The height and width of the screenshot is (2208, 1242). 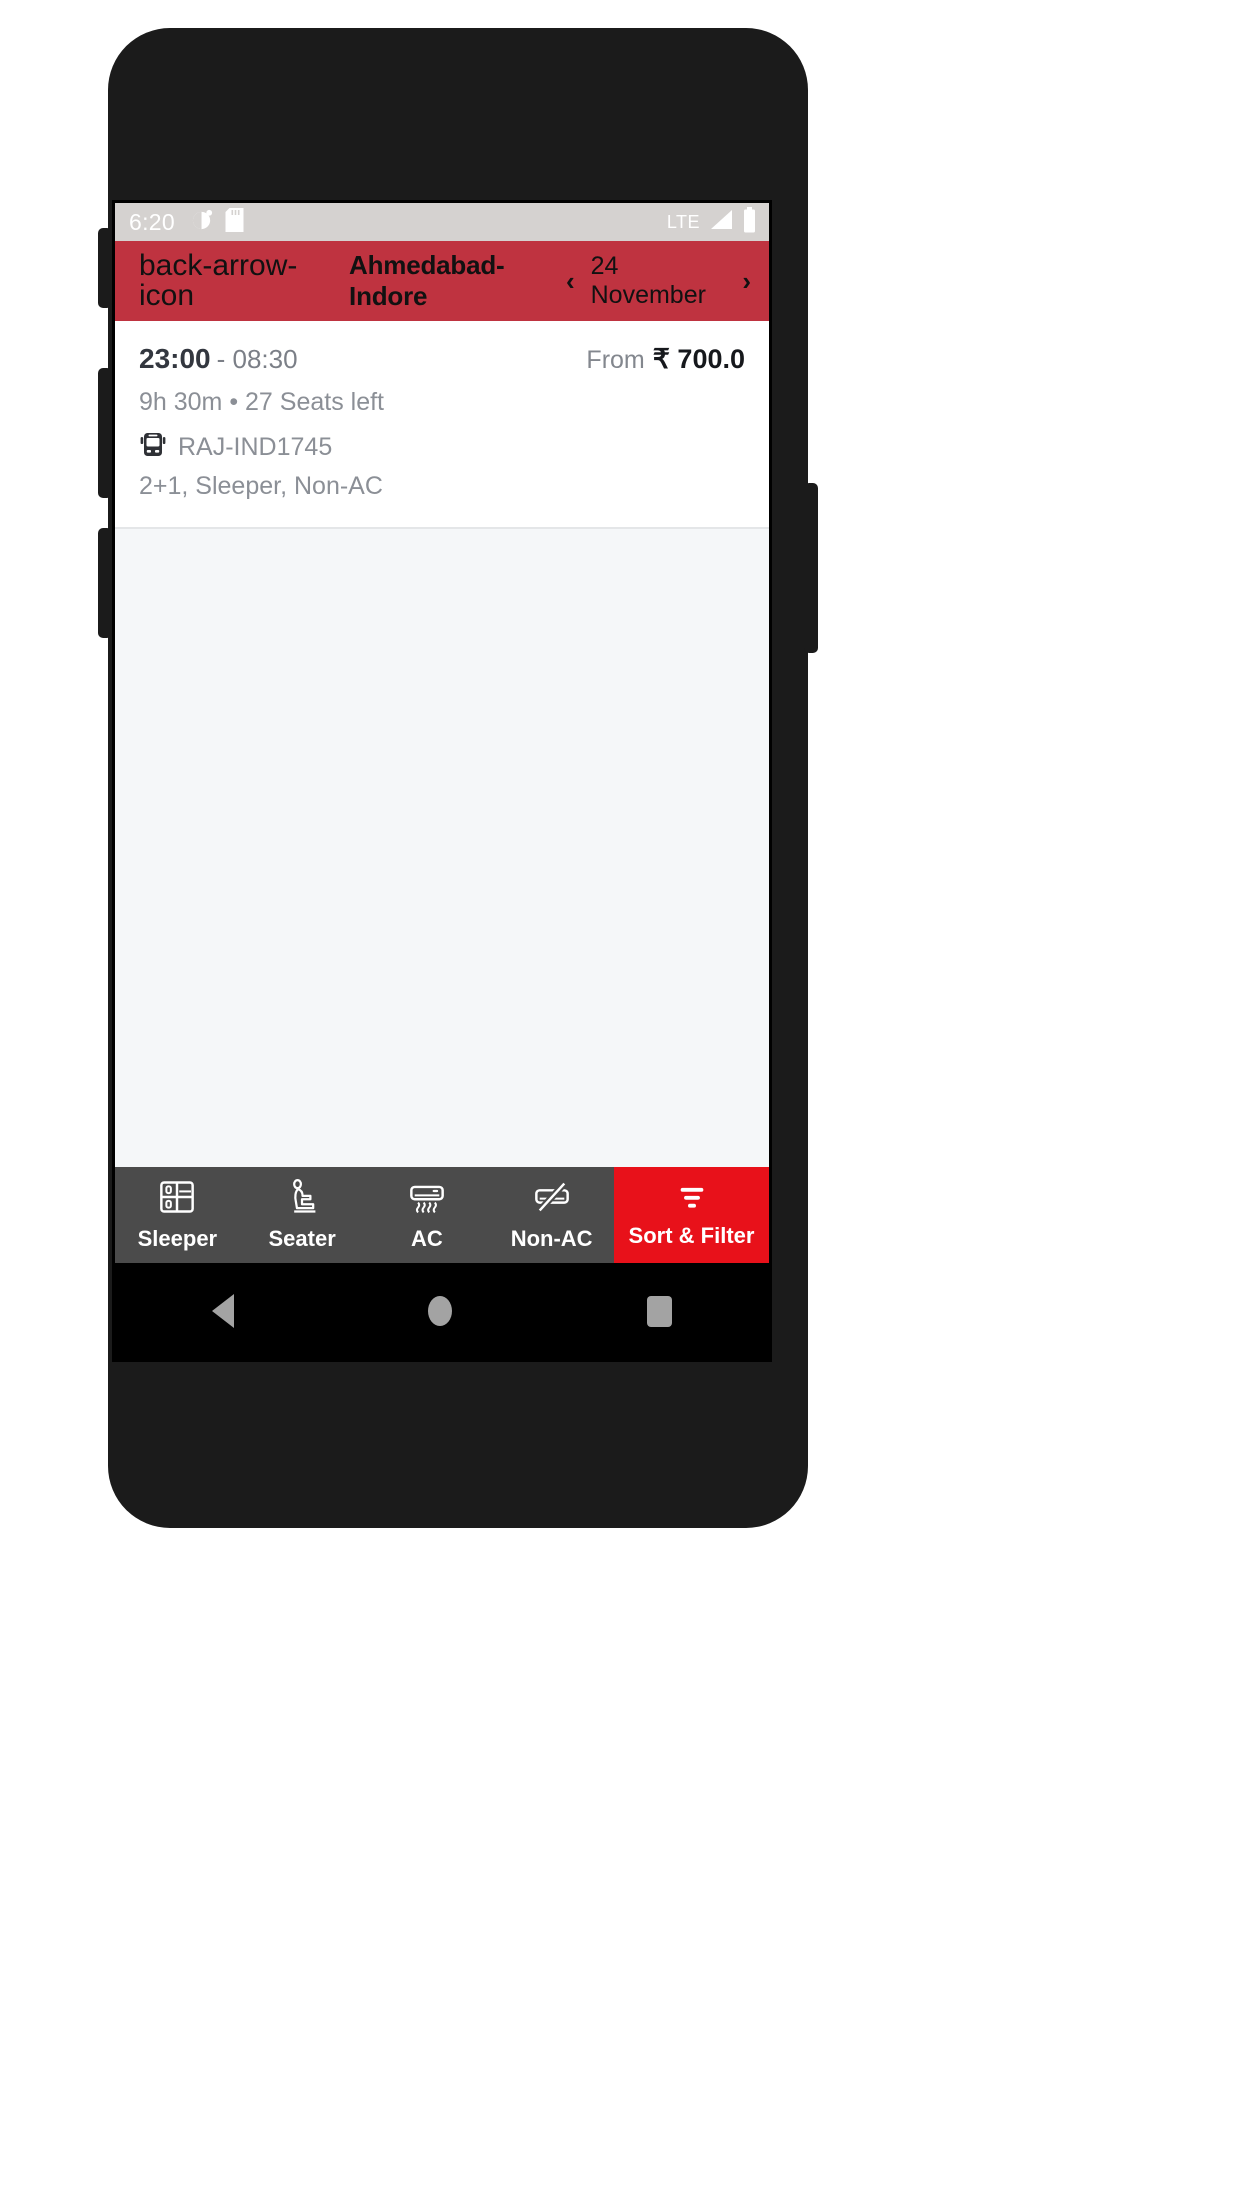 I want to click on air-conditioner-icon, so click(x=427, y=1199).